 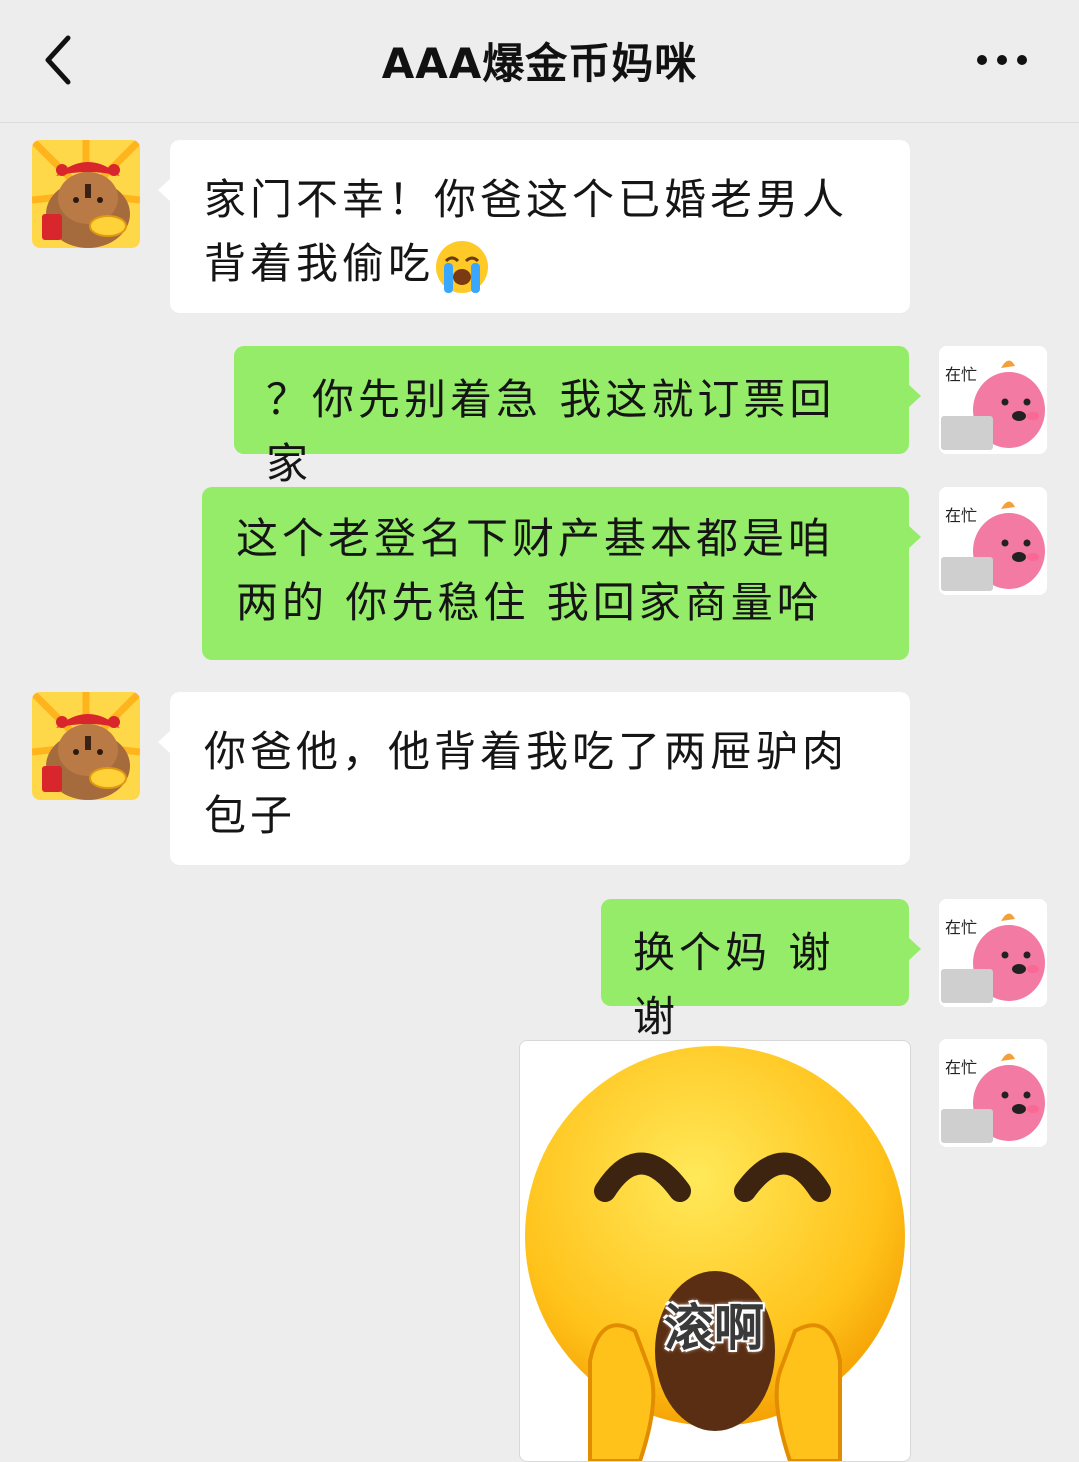 What do you see at coordinates (714, 1328) in the screenshot?
I see `sticker-caption: 滚啊` at bounding box center [714, 1328].